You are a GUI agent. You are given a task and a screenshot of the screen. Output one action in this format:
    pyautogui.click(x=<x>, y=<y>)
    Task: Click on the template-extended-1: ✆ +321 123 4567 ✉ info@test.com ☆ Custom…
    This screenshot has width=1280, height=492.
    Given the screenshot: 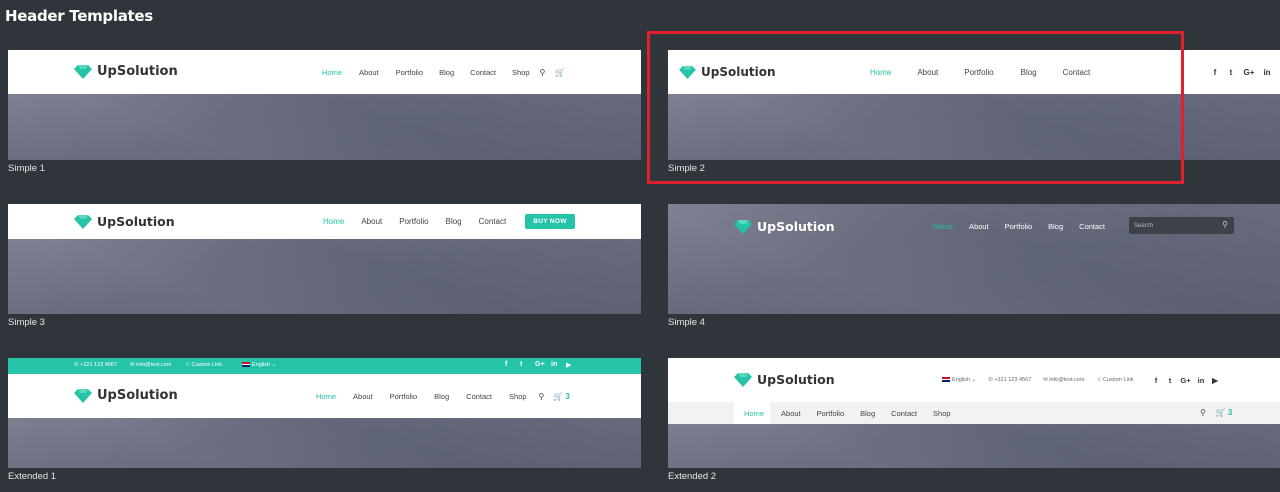 What is the action you would take?
    pyautogui.click(x=324, y=413)
    